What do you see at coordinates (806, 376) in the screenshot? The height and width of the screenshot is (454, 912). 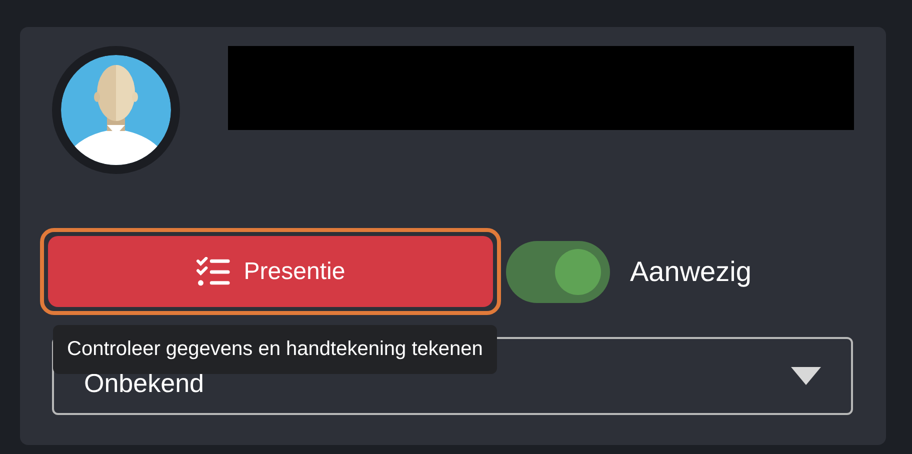 I see `caret-icon` at bounding box center [806, 376].